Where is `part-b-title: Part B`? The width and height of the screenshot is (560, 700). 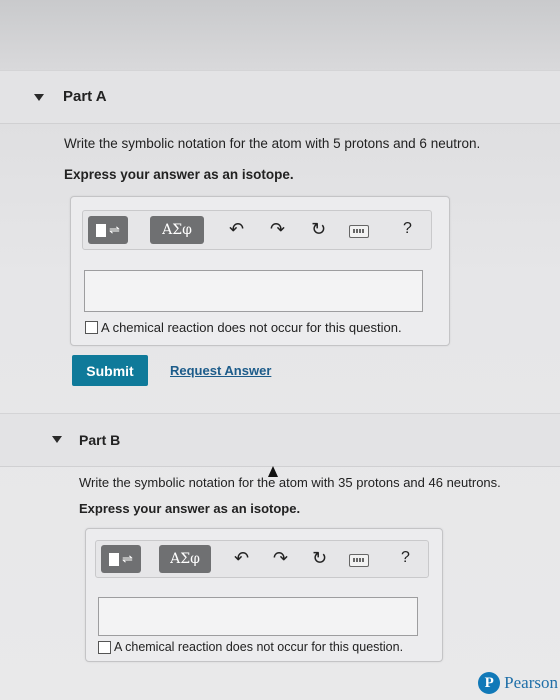
part-b-title: Part B is located at coordinates (100, 440).